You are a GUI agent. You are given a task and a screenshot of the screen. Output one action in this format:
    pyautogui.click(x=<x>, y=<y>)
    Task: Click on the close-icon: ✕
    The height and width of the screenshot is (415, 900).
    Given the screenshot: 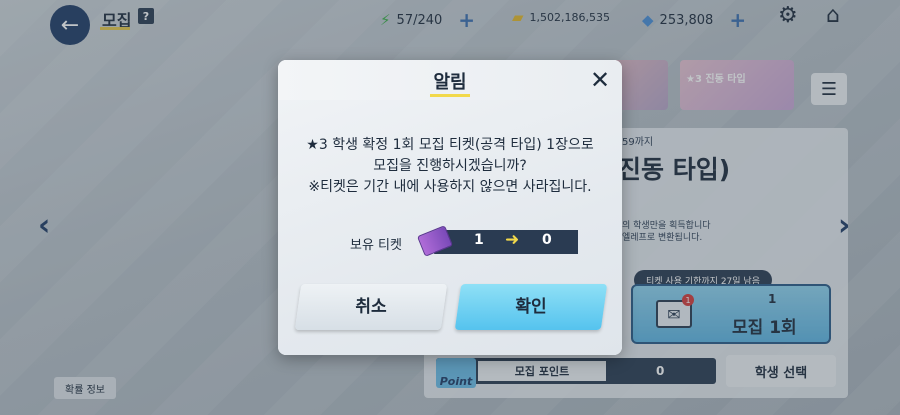 What is the action you would take?
    pyautogui.click(x=600, y=80)
    